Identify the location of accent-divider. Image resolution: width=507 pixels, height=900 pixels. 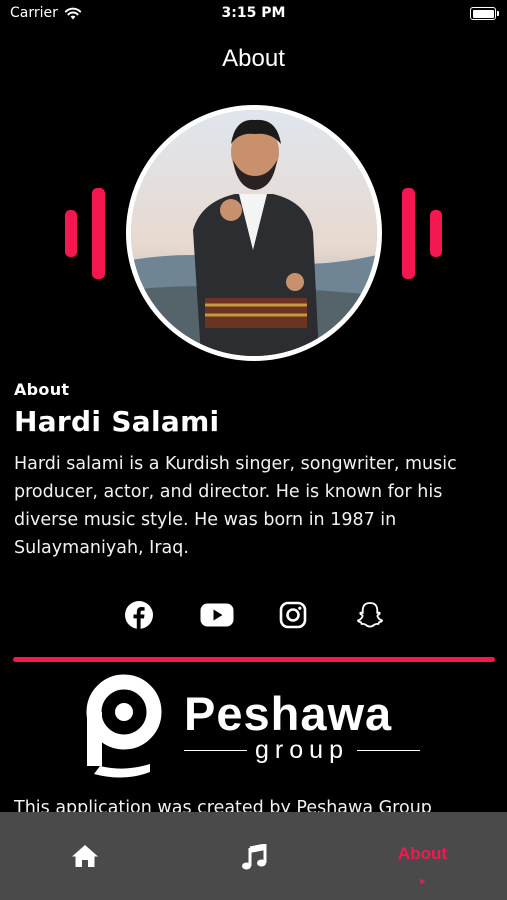
(254, 659).